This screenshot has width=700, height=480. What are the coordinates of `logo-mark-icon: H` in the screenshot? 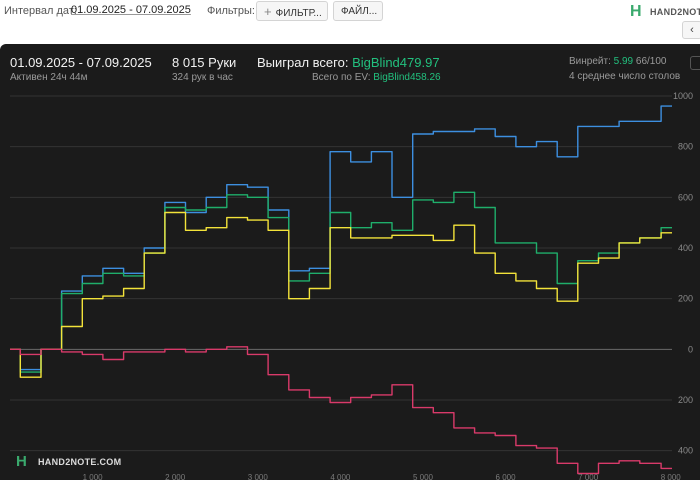 It's located at (636, 11).